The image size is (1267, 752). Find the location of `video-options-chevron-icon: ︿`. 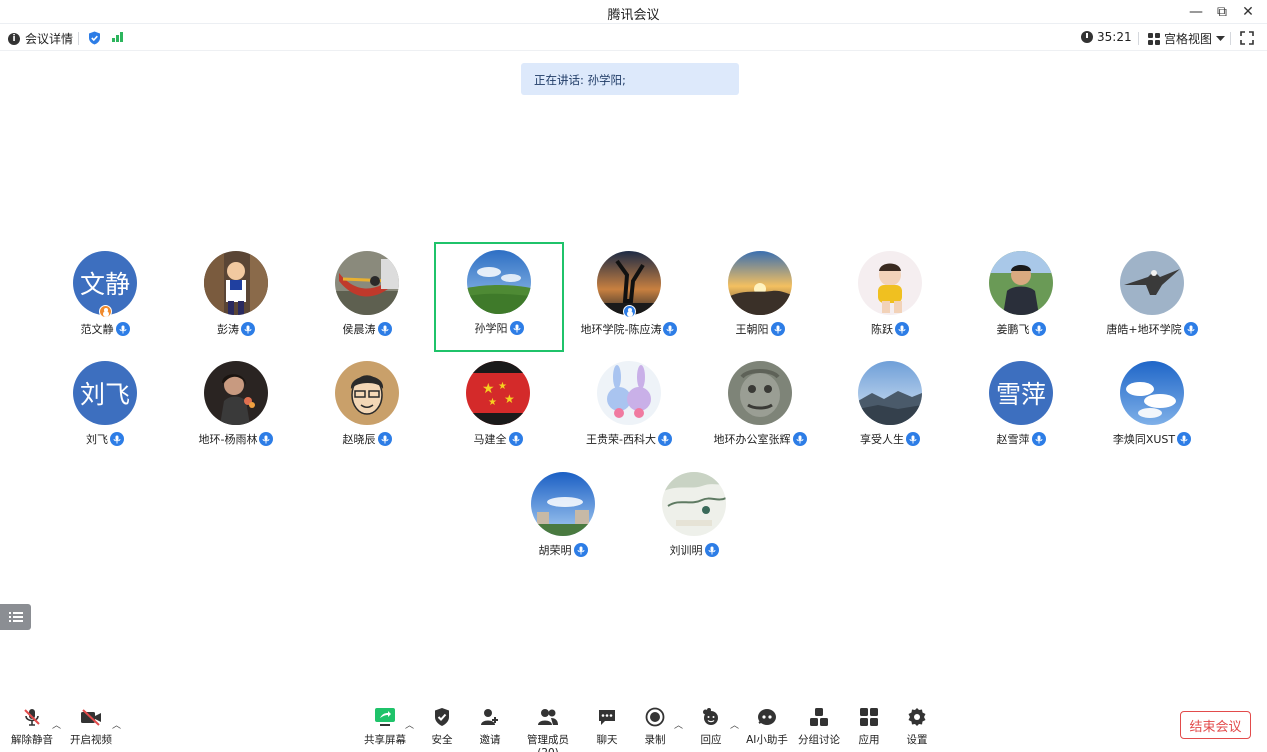

video-options-chevron-icon: ︿ is located at coordinates (116, 724).